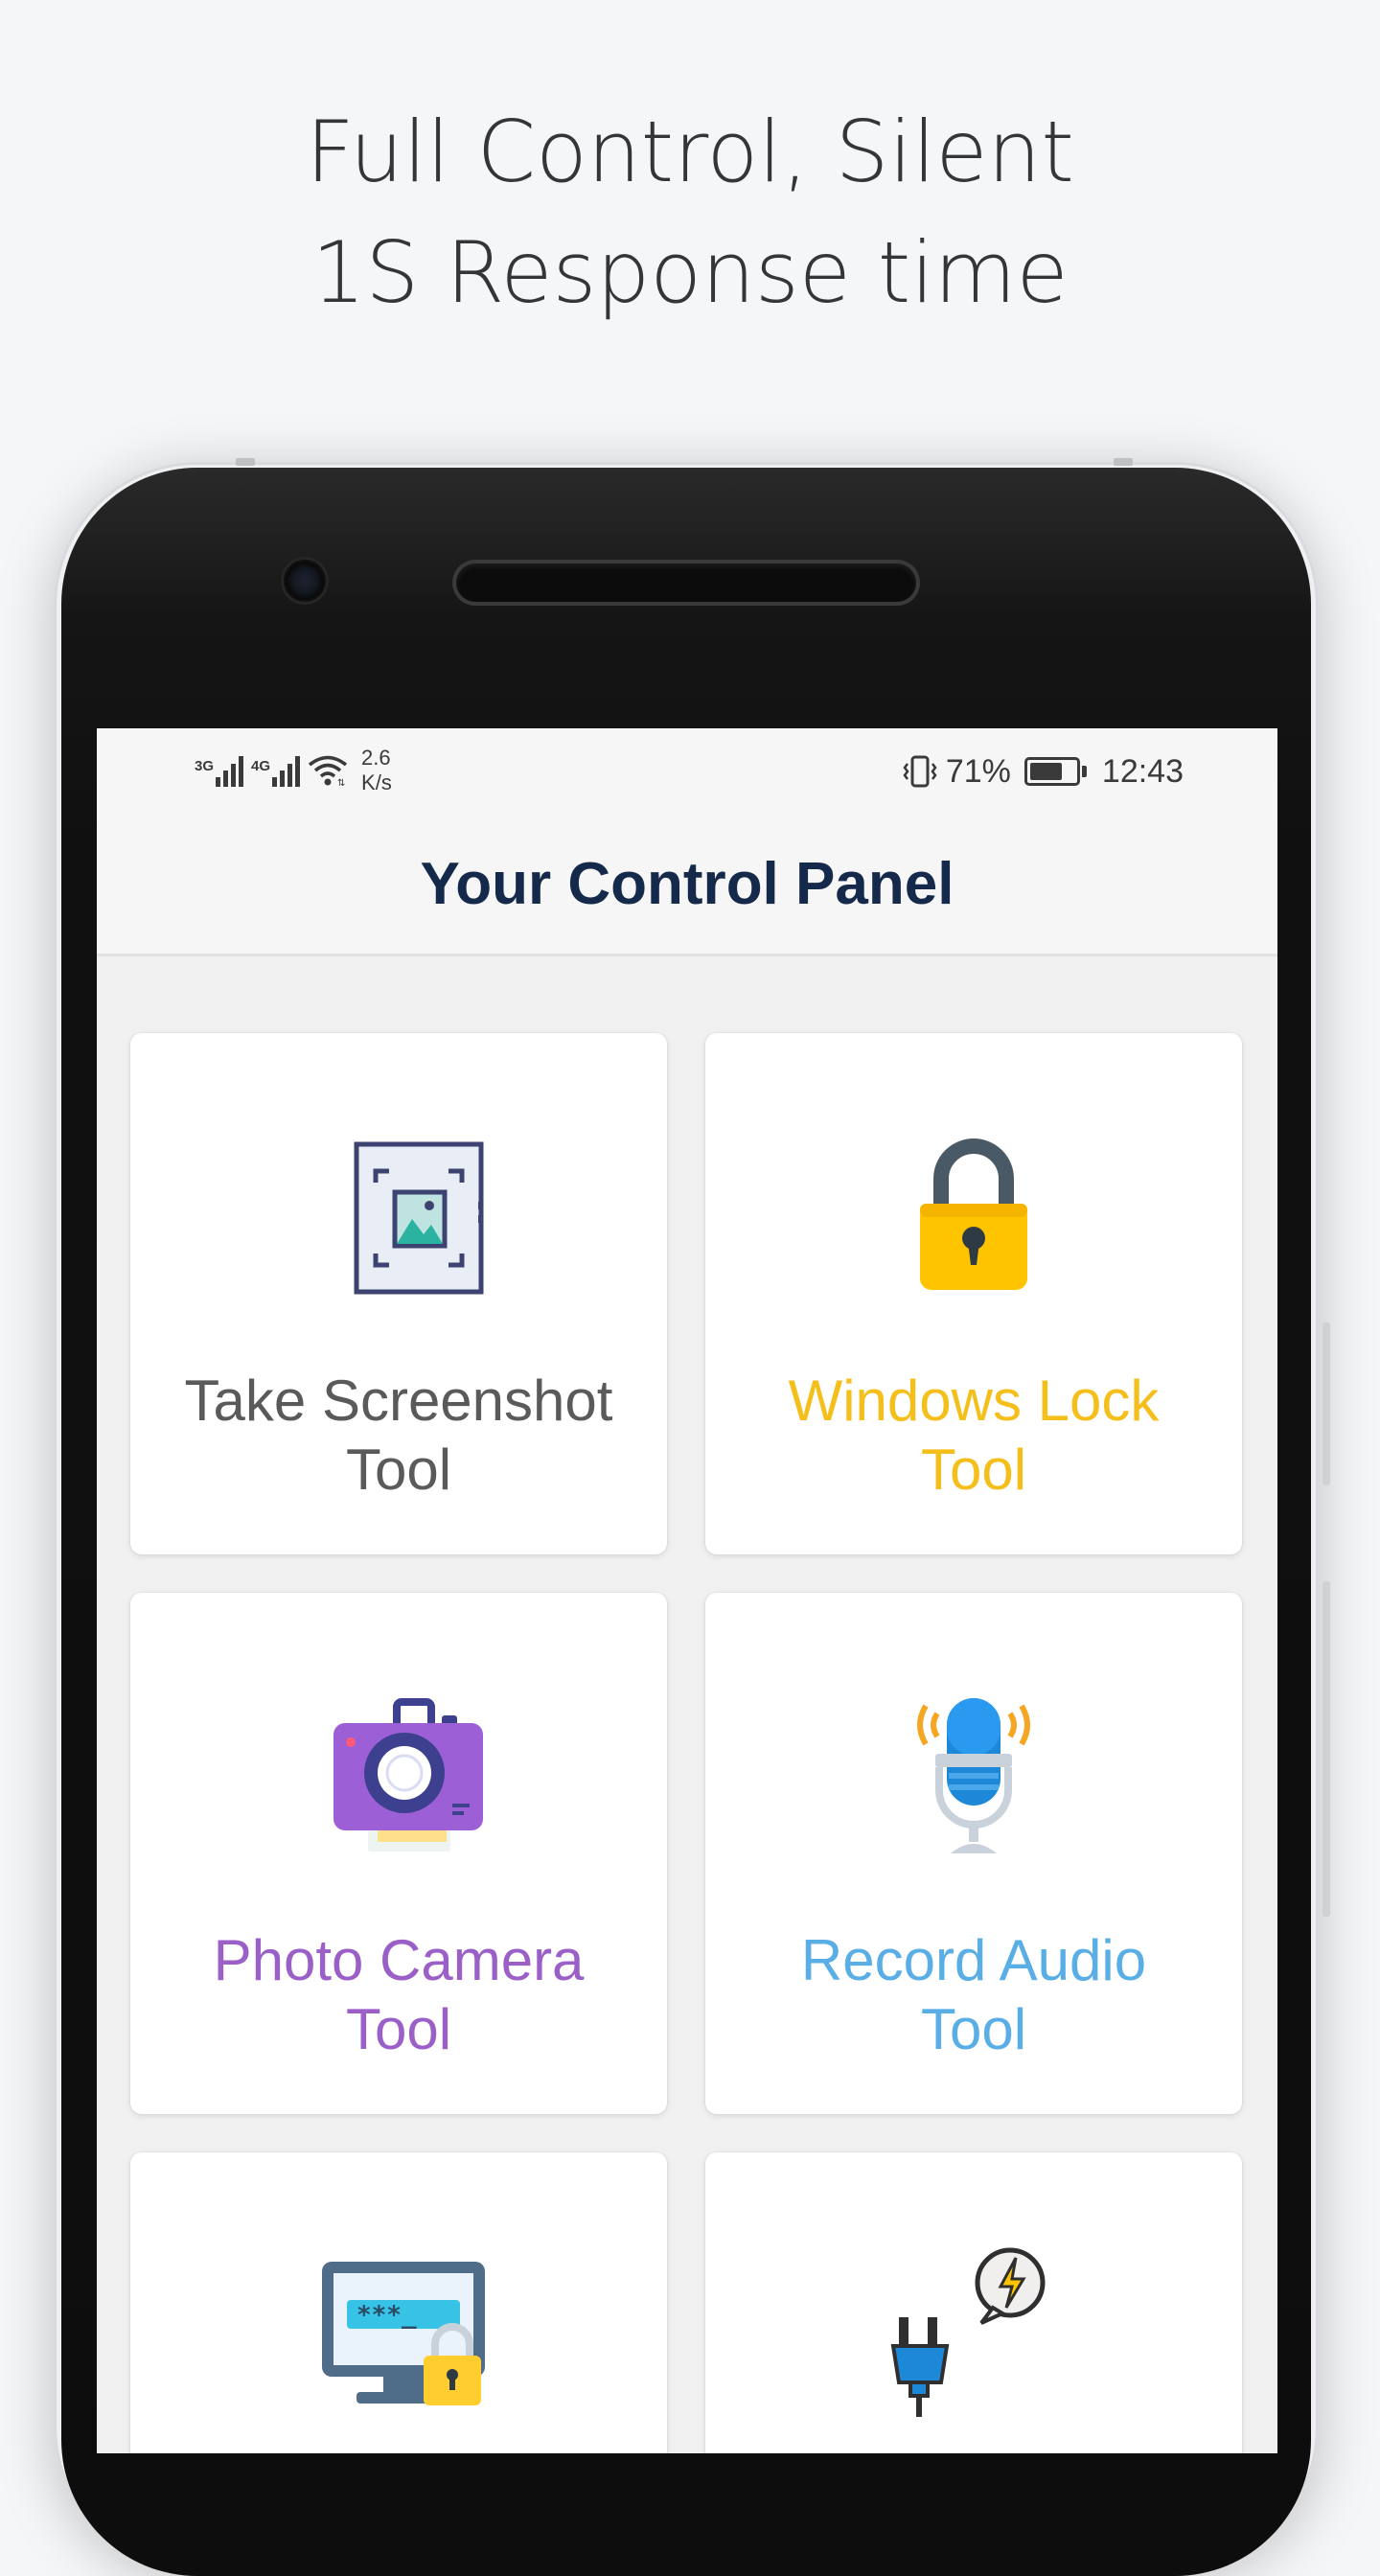 The height and width of the screenshot is (2576, 1380). What do you see at coordinates (974, 1400) in the screenshot?
I see `tool-label-line: Windows Lock` at bounding box center [974, 1400].